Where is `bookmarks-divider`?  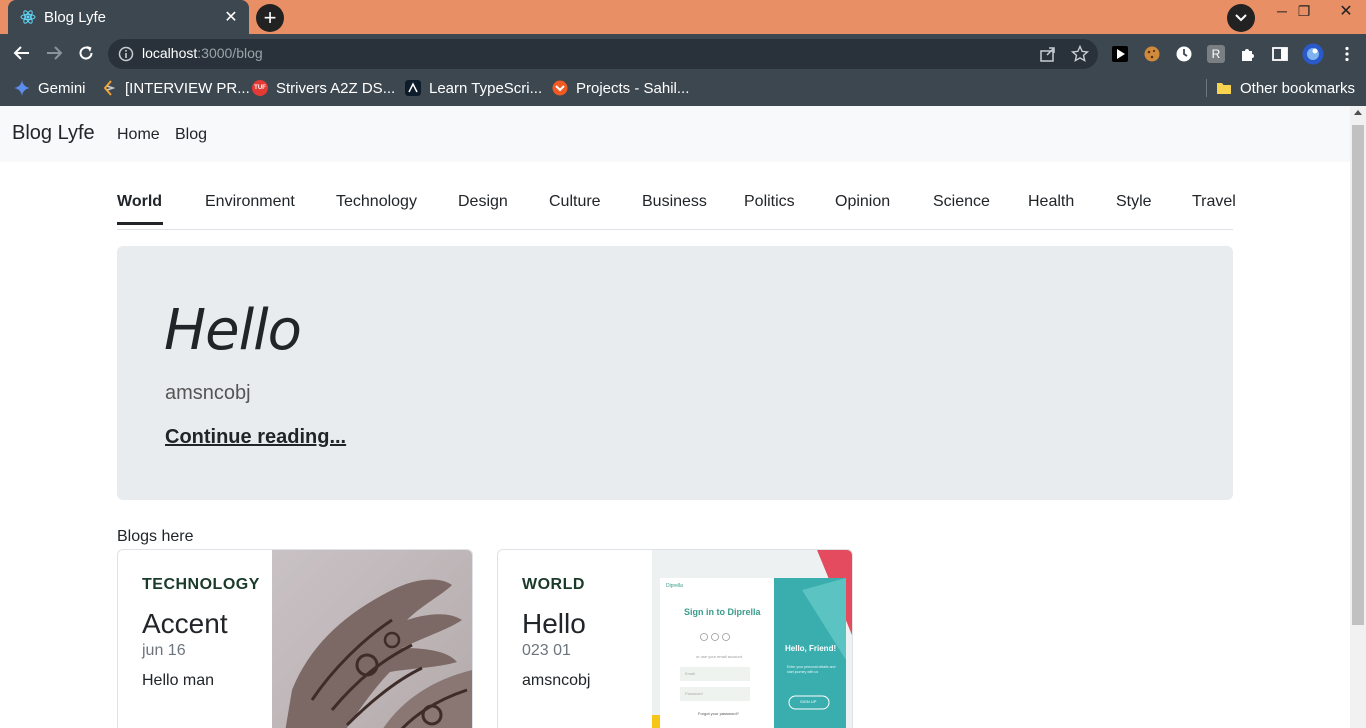 bookmarks-divider is located at coordinates (1206, 88).